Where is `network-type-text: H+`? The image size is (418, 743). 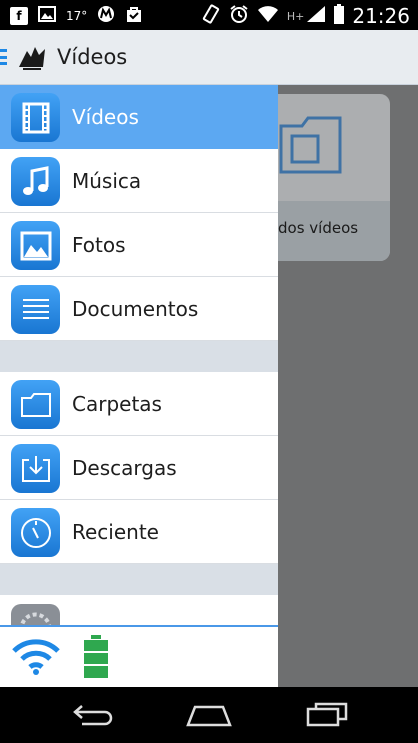
network-type-text: H+ is located at coordinates (295, 16).